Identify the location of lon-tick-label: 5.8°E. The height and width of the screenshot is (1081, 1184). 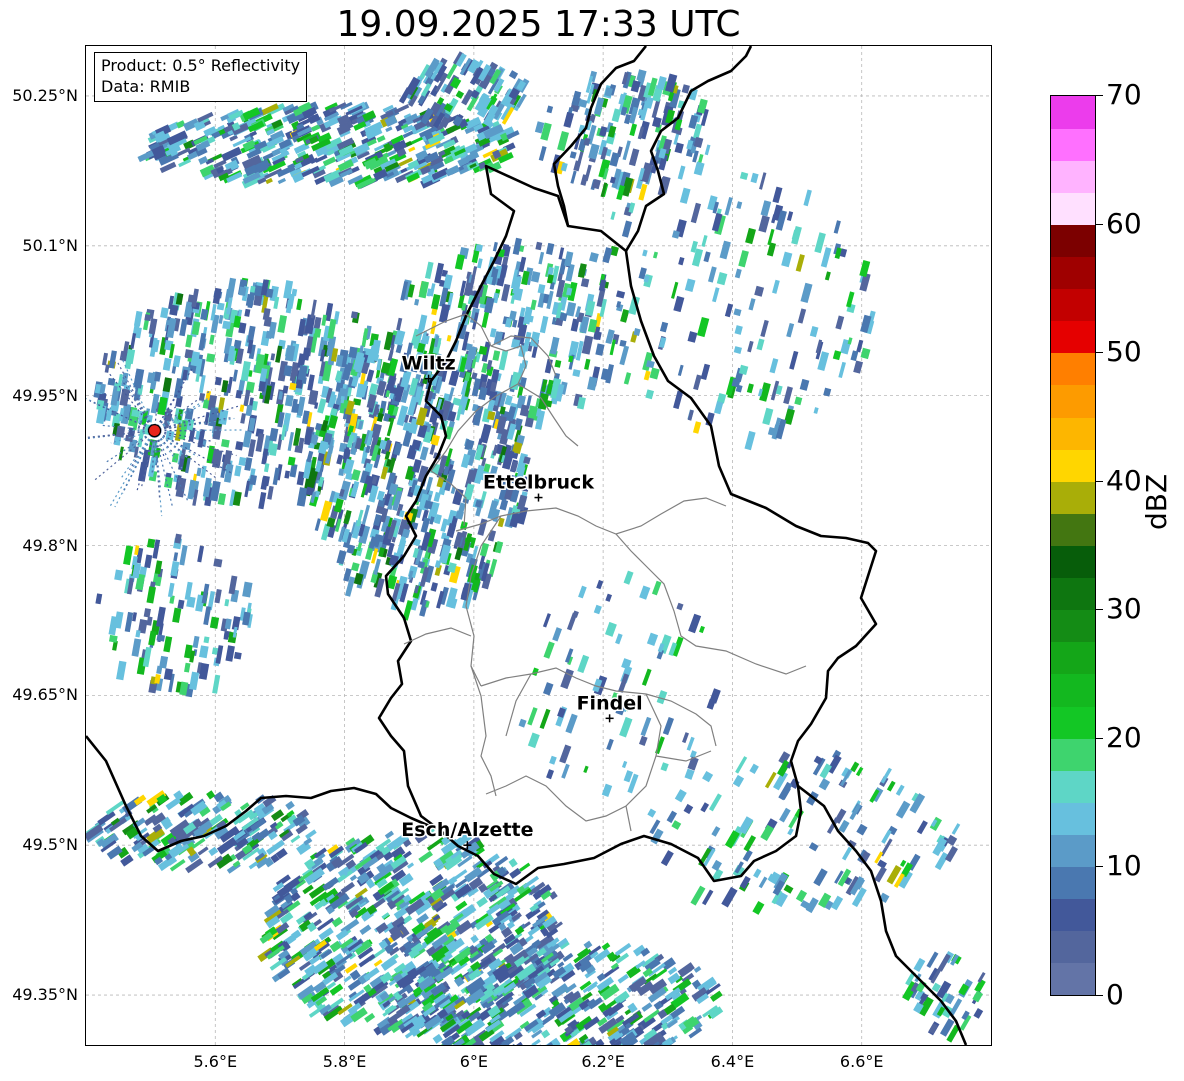
(344, 1061).